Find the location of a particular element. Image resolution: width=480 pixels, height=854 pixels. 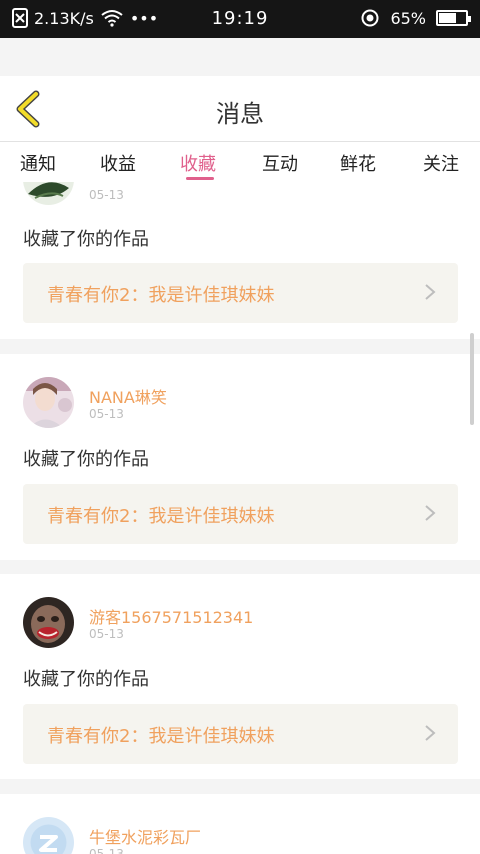

tab-active-indicator is located at coordinates (200, 178).